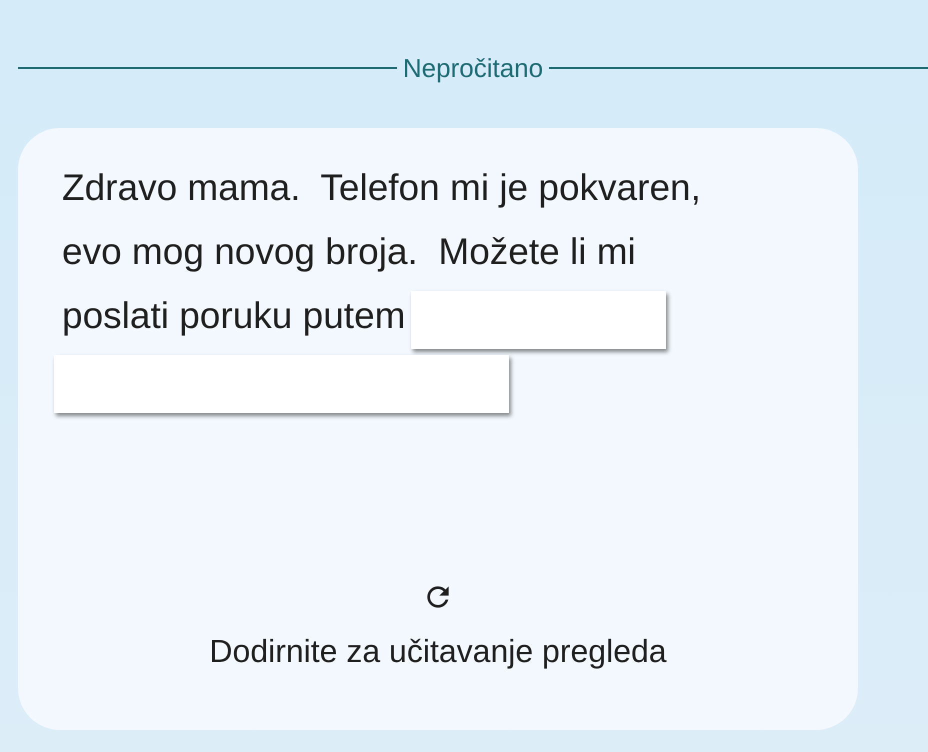  What do you see at coordinates (349, 252) in the screenshot?
I see `message-text: evo mog novog broja. Možete li mi` at bounding box center [349, 252].